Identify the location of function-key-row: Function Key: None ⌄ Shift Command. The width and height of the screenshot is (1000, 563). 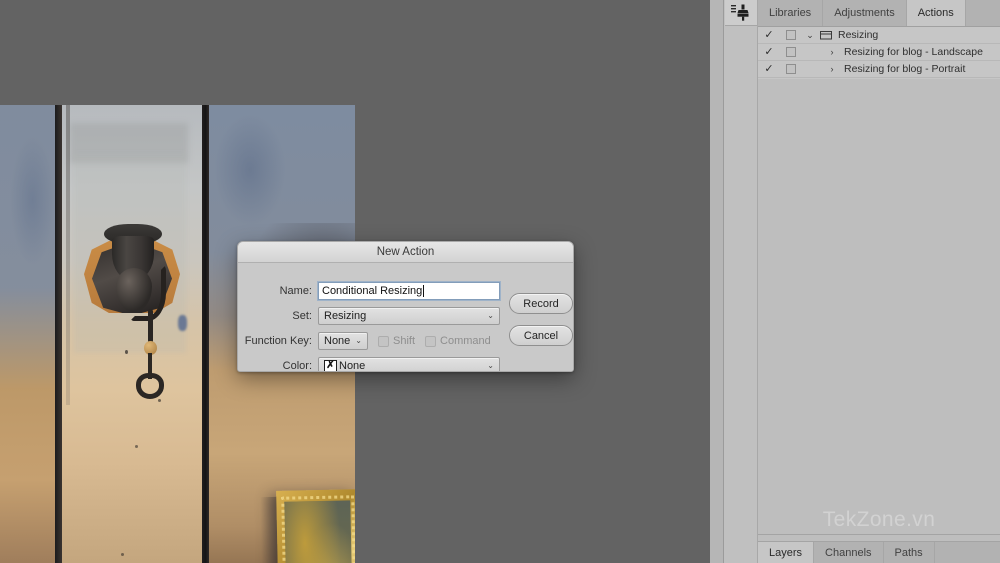
(364, 341).